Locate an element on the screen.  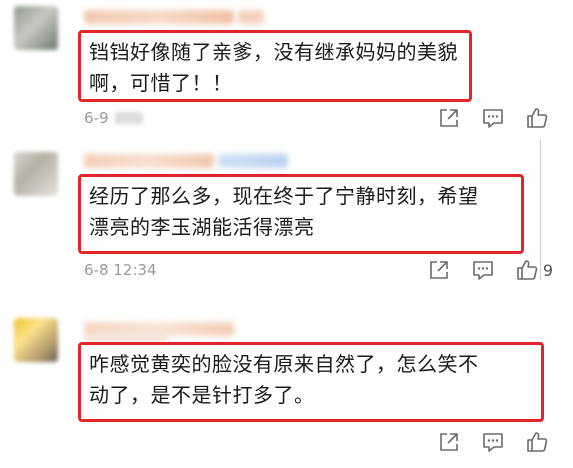
comment-meta: 6-8 12:34 9 is located at coordinates (318, 270).